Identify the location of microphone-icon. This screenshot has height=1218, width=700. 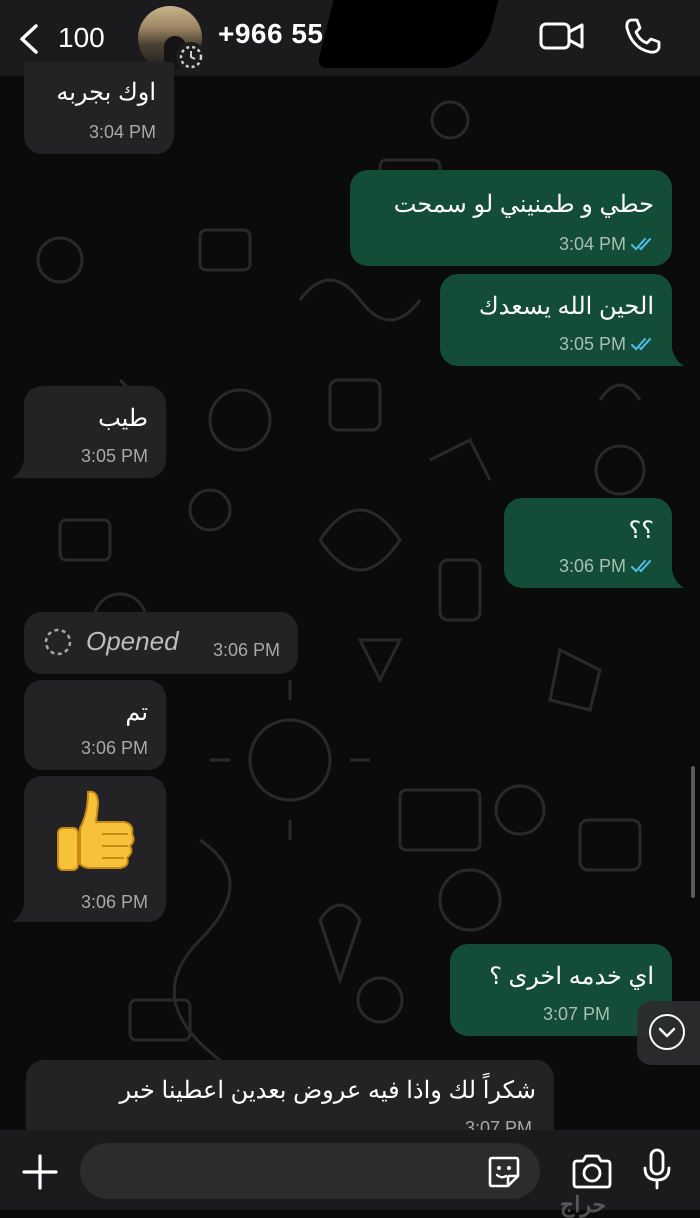
(657, 1169).